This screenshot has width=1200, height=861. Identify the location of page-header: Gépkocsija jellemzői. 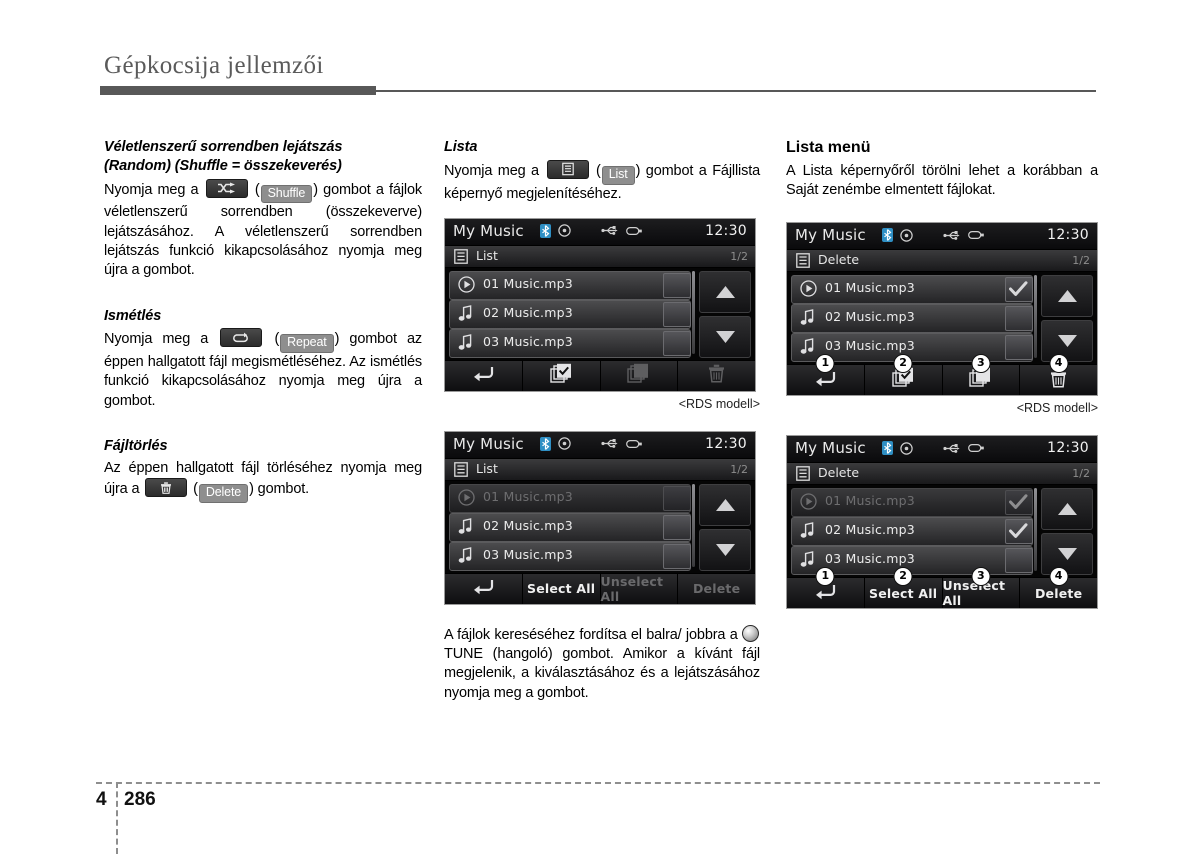
(600, 73).